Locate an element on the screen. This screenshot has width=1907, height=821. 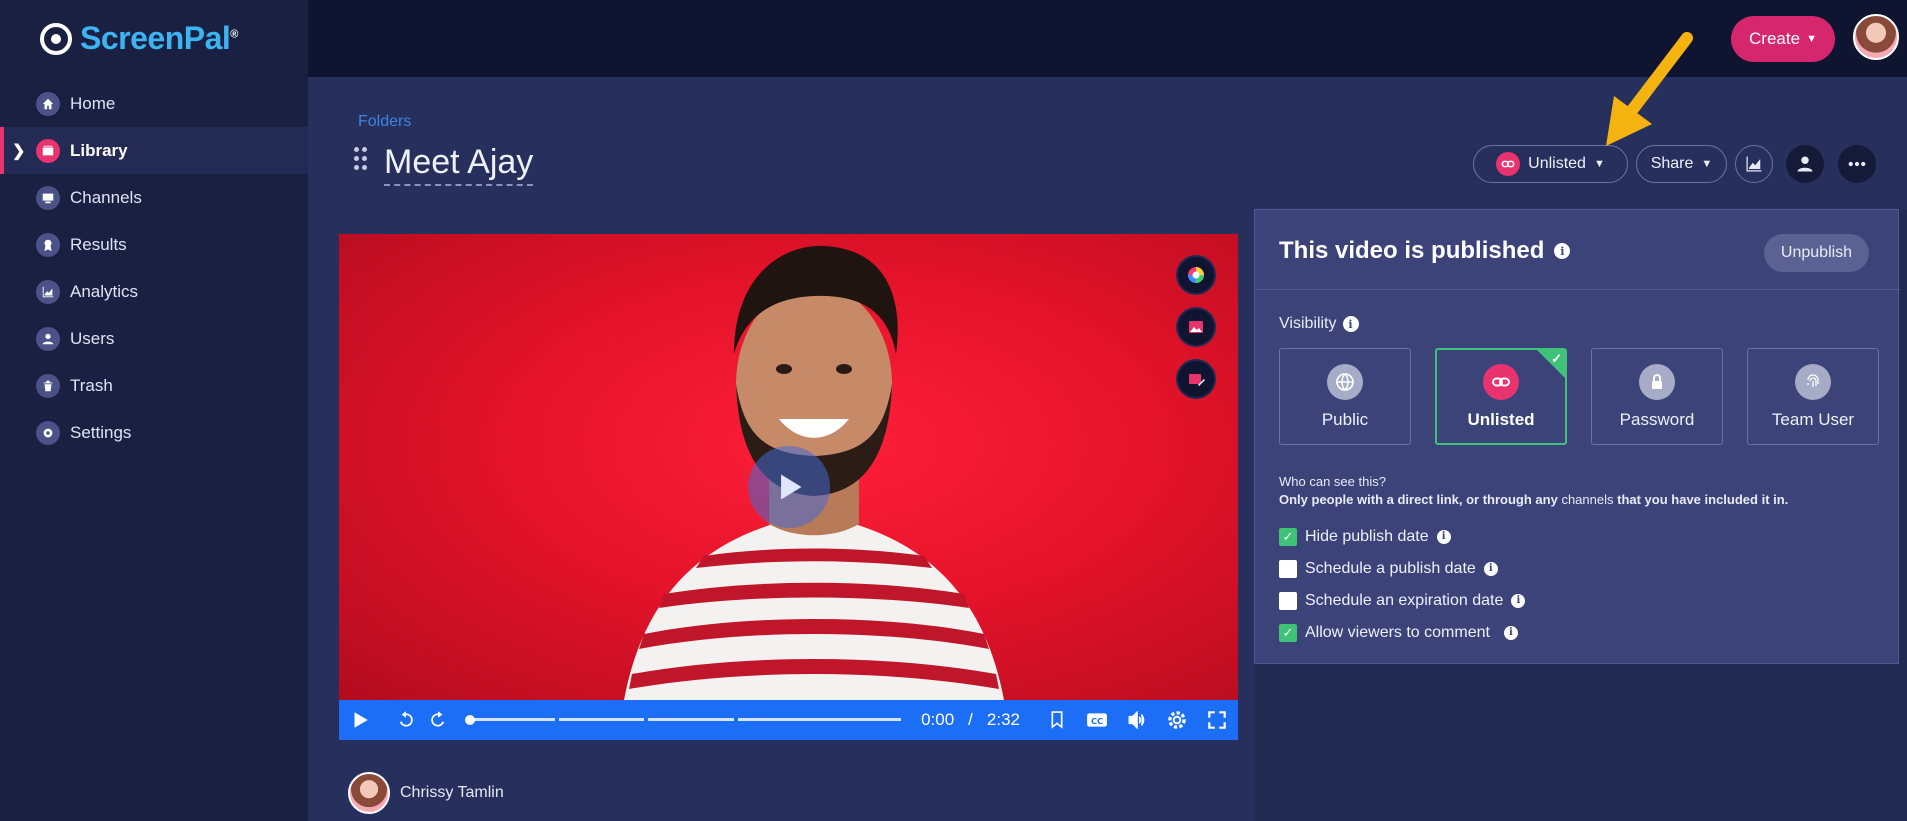
fullscreen-button is located at coordinates (1217, 720).